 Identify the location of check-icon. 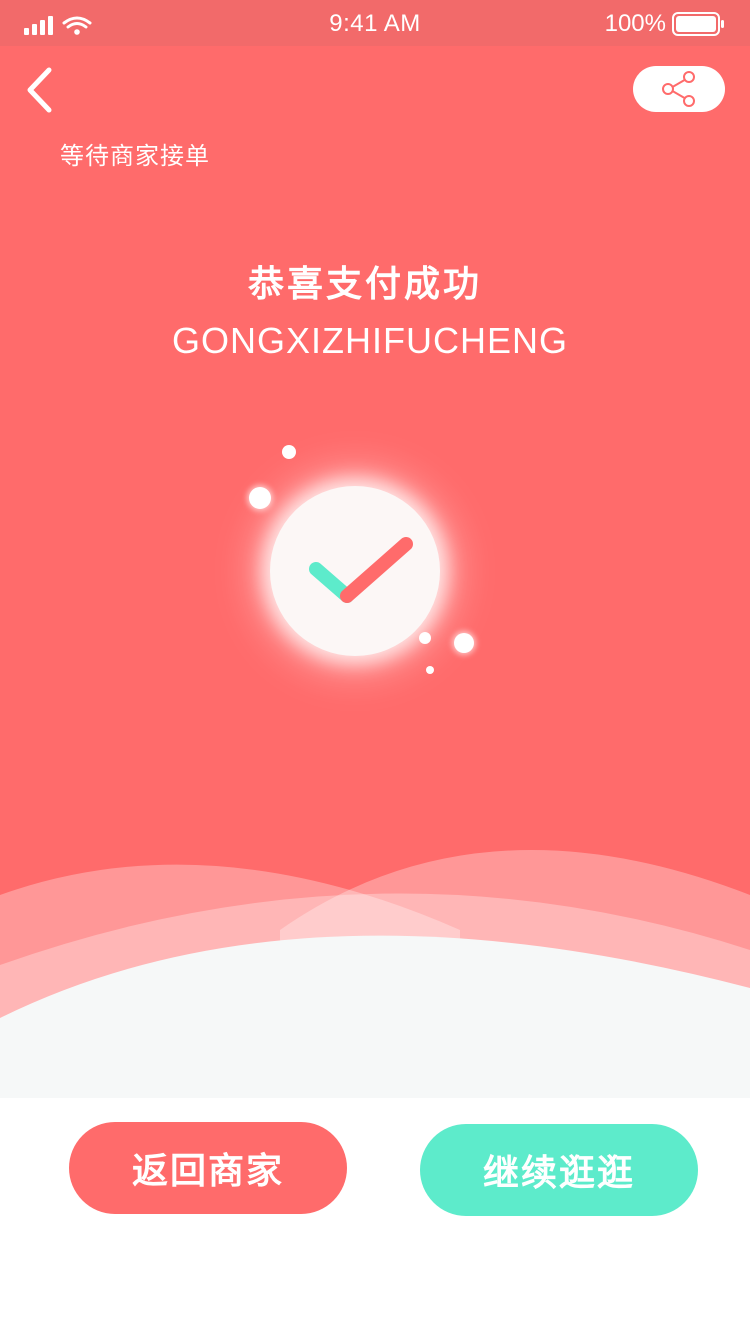
(361, 570).